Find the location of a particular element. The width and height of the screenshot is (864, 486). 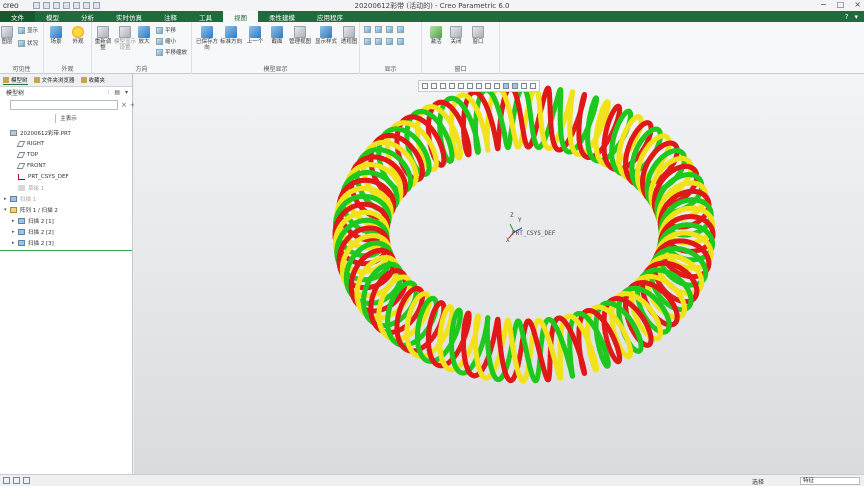

tree-item-label: TOP is located at coordinates (33, 154).